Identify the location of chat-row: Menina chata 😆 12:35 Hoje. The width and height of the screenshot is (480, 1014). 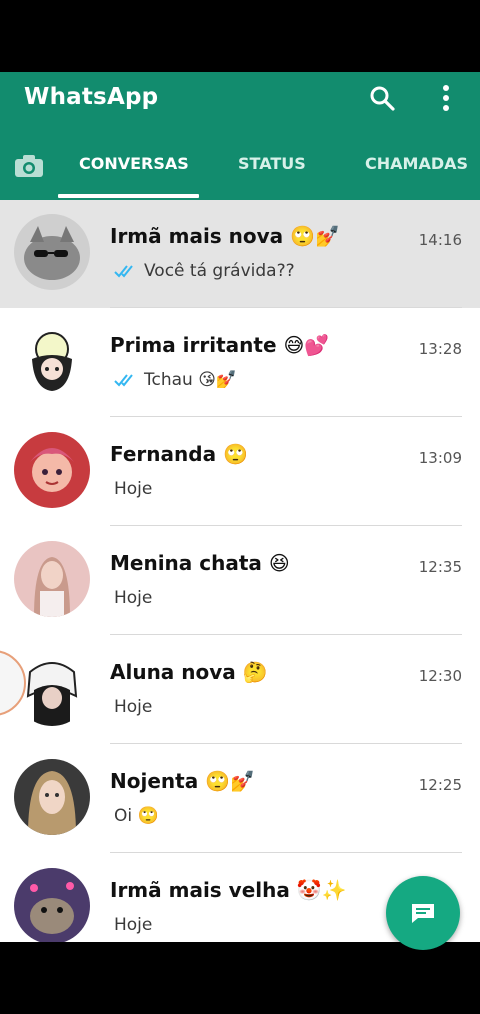
(240, 581).